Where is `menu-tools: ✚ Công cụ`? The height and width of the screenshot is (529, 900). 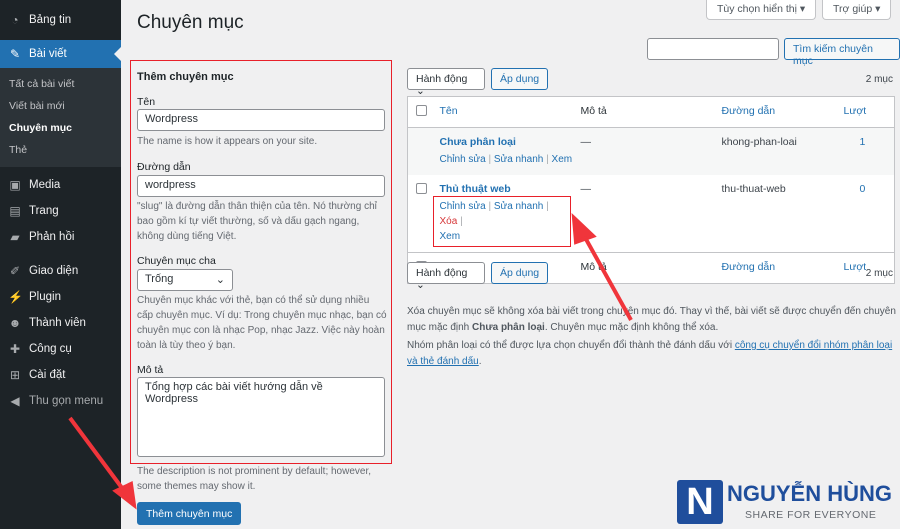 menu-tools: ✚ Công cụ is located at coordinates (60, 349).